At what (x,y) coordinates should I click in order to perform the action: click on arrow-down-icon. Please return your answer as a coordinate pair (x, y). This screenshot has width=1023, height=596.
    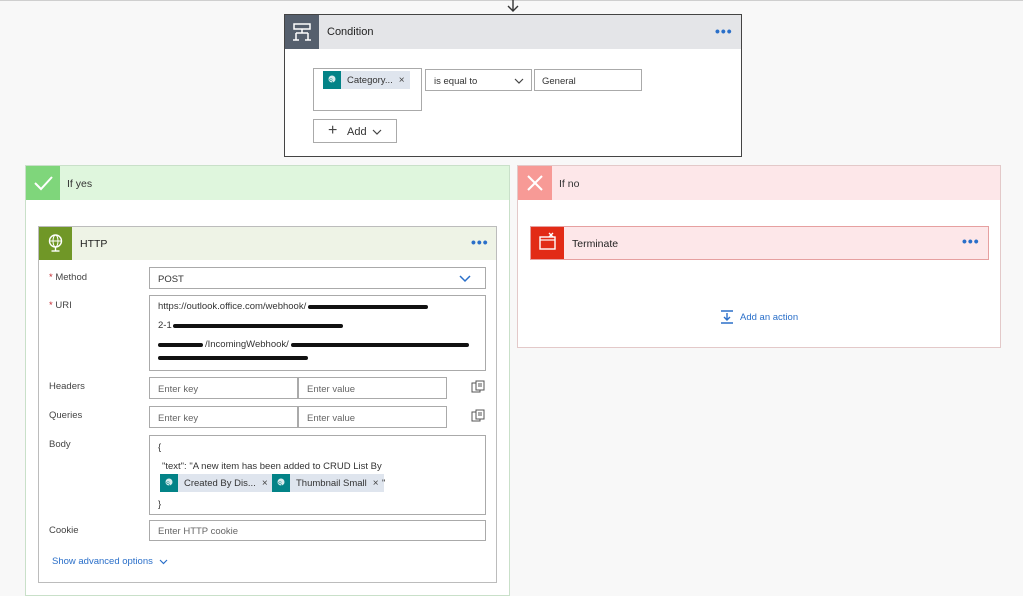
    Looking at the image, I should click on (513, 6).